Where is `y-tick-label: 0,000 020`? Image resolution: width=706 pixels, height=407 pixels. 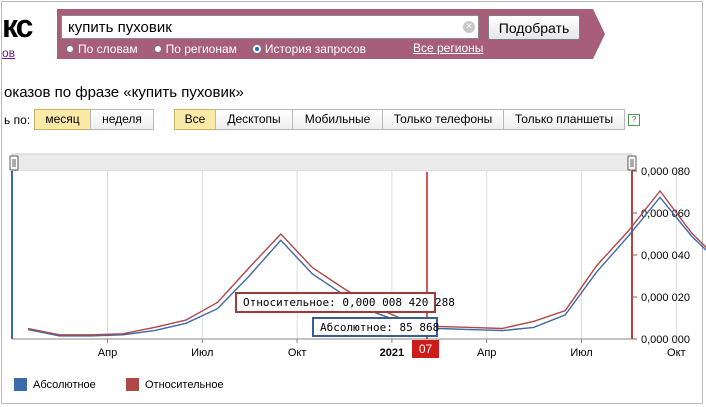
y-tick-label: 0,000 020 is located at coordinates (665, 298).